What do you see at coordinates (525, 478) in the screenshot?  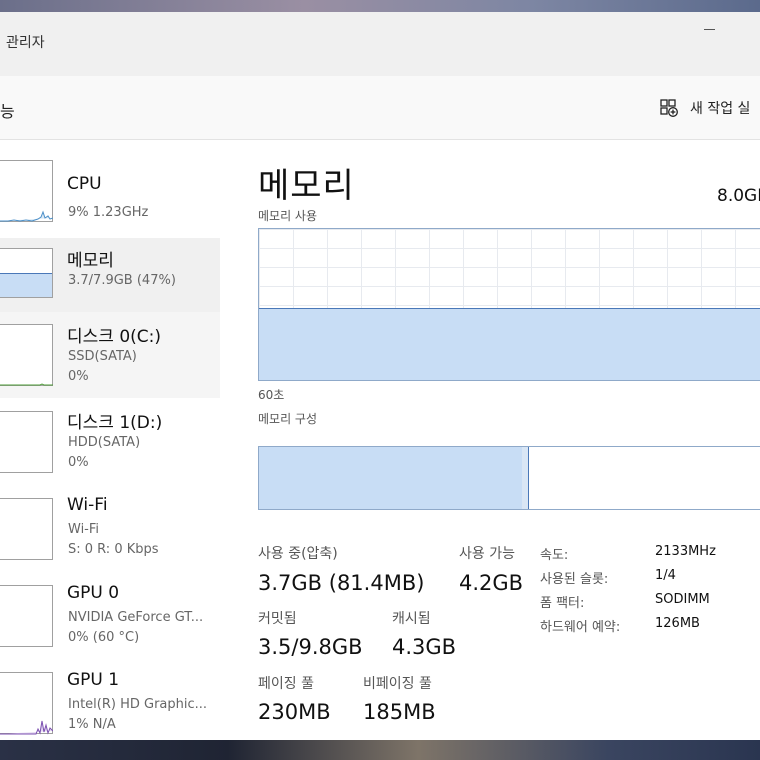 I see `composition-modified` at bounding box center [525, 478].